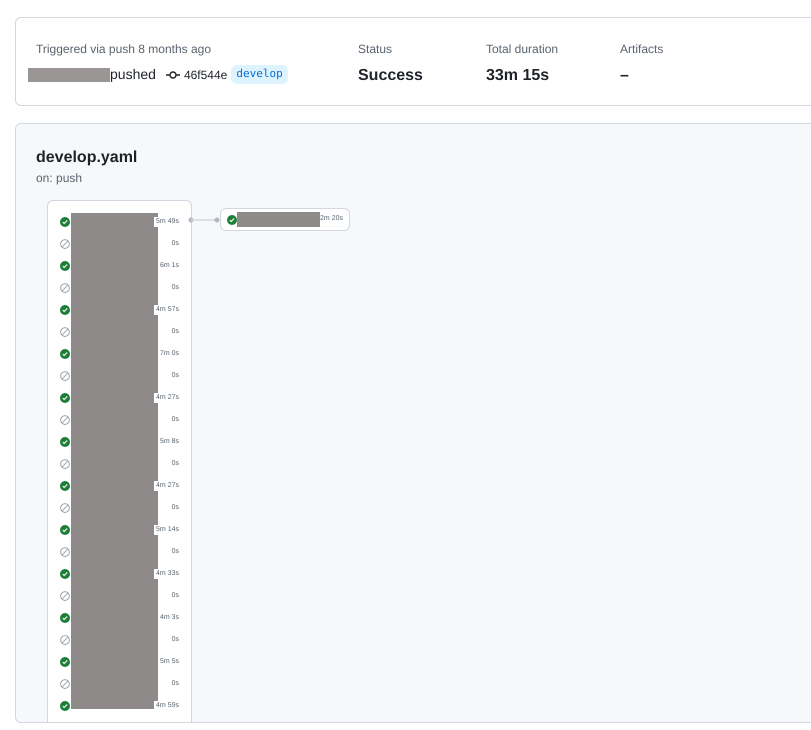 This screenshot has height=730, width=811. What do you see at coordinates (625, 76) in the screenshot?
I see `stat-value: –` at bounding box center [625, 76].